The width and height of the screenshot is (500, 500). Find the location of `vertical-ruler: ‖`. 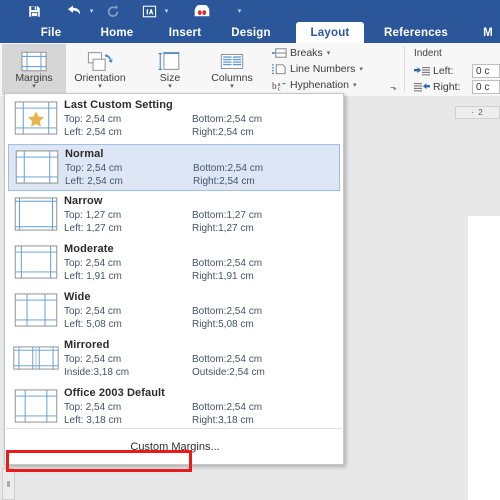

vertical-ruler: ‖ is located at coordinates (8, 484).